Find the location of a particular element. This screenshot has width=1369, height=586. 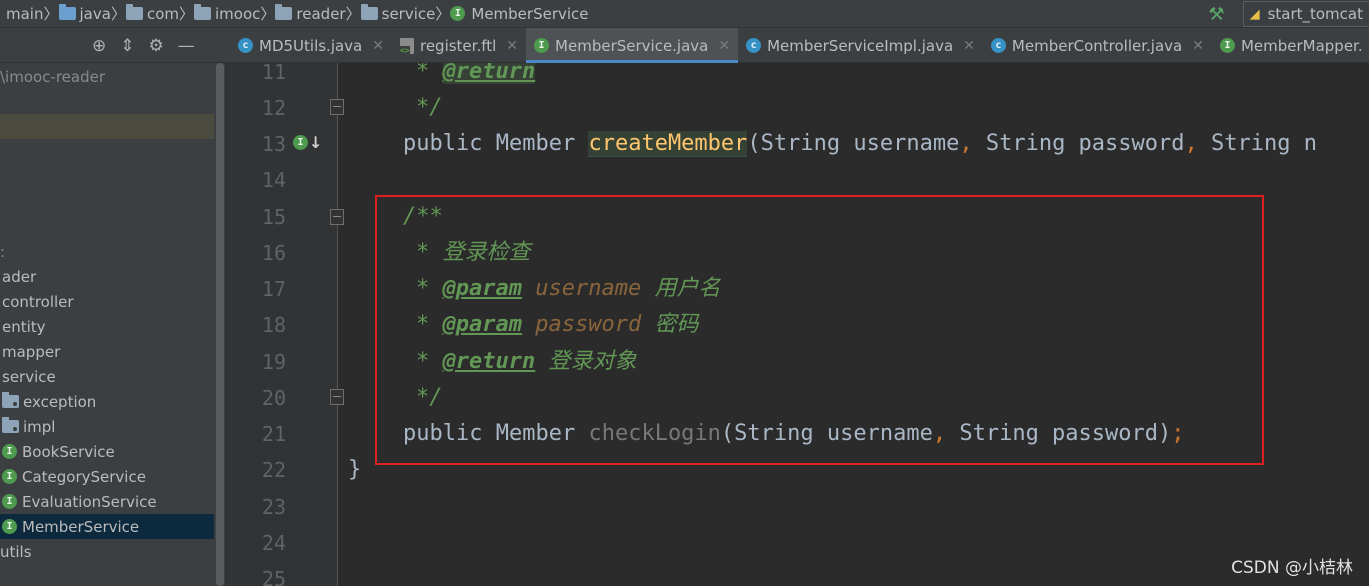

tree-item-memberservice: I MemberService is located at coordinates (107, 526).